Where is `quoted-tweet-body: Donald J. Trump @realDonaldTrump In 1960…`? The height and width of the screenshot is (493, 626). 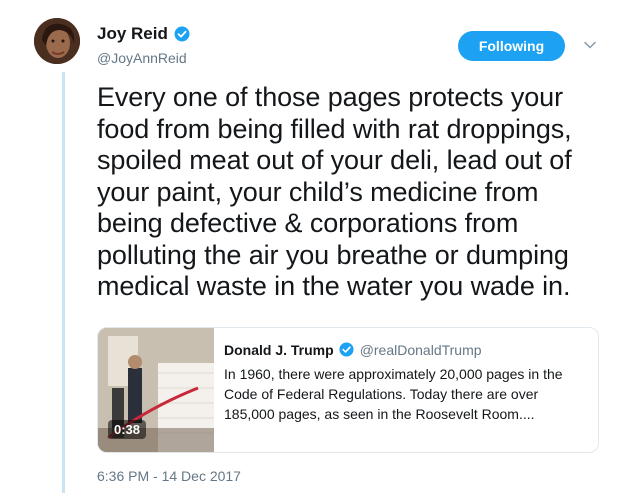 quoted-tweet-body: Donald J. Trump @realDonaldTrump In 1960… is located at coordinates (407, 383).